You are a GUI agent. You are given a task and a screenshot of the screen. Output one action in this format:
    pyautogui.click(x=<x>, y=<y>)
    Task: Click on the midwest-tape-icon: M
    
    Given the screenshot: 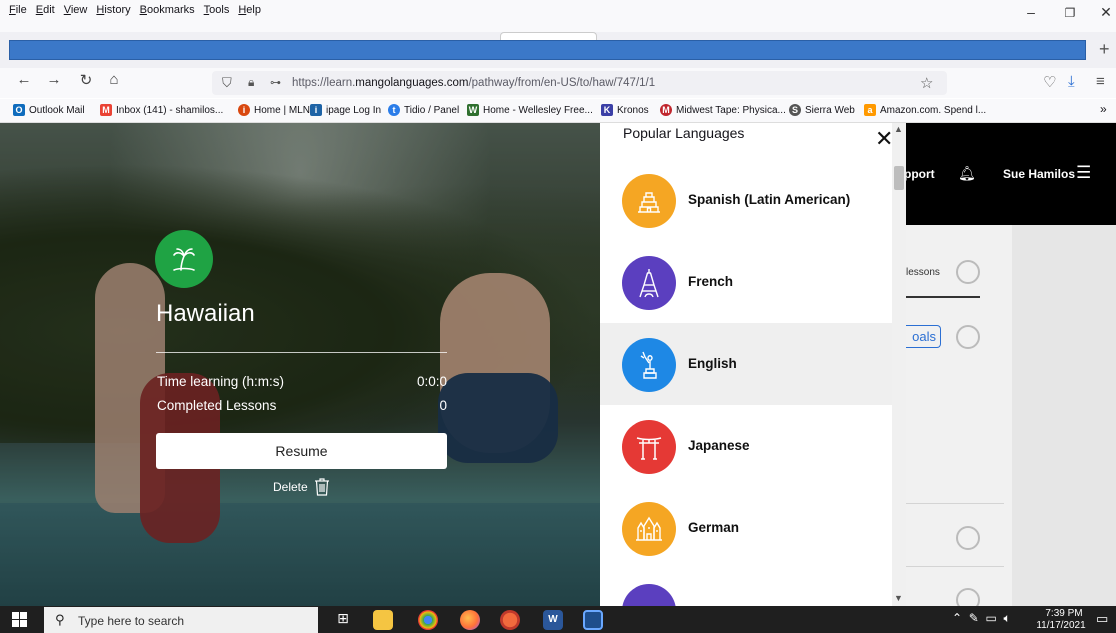 What is the action you would take?
    pyautogui.click(x=666, y=110)
    